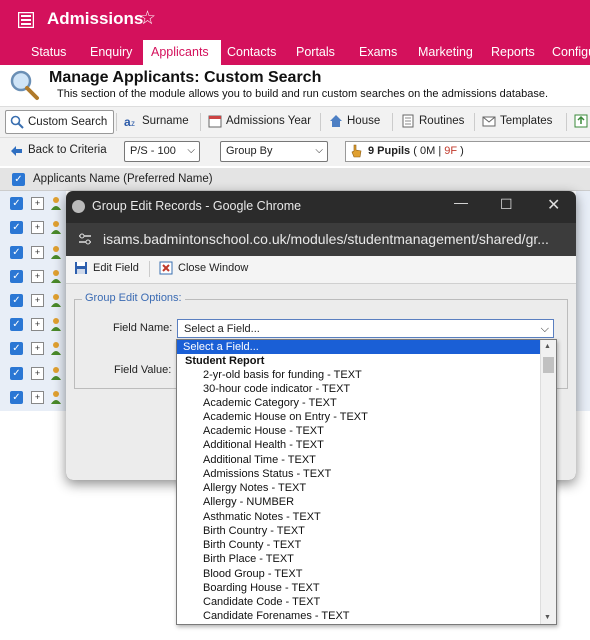 The width and height of the screenshot is (590, 640). Describe the element at coordinates (215, 121) in the screenshot. I see `calendar-icon` at that location.